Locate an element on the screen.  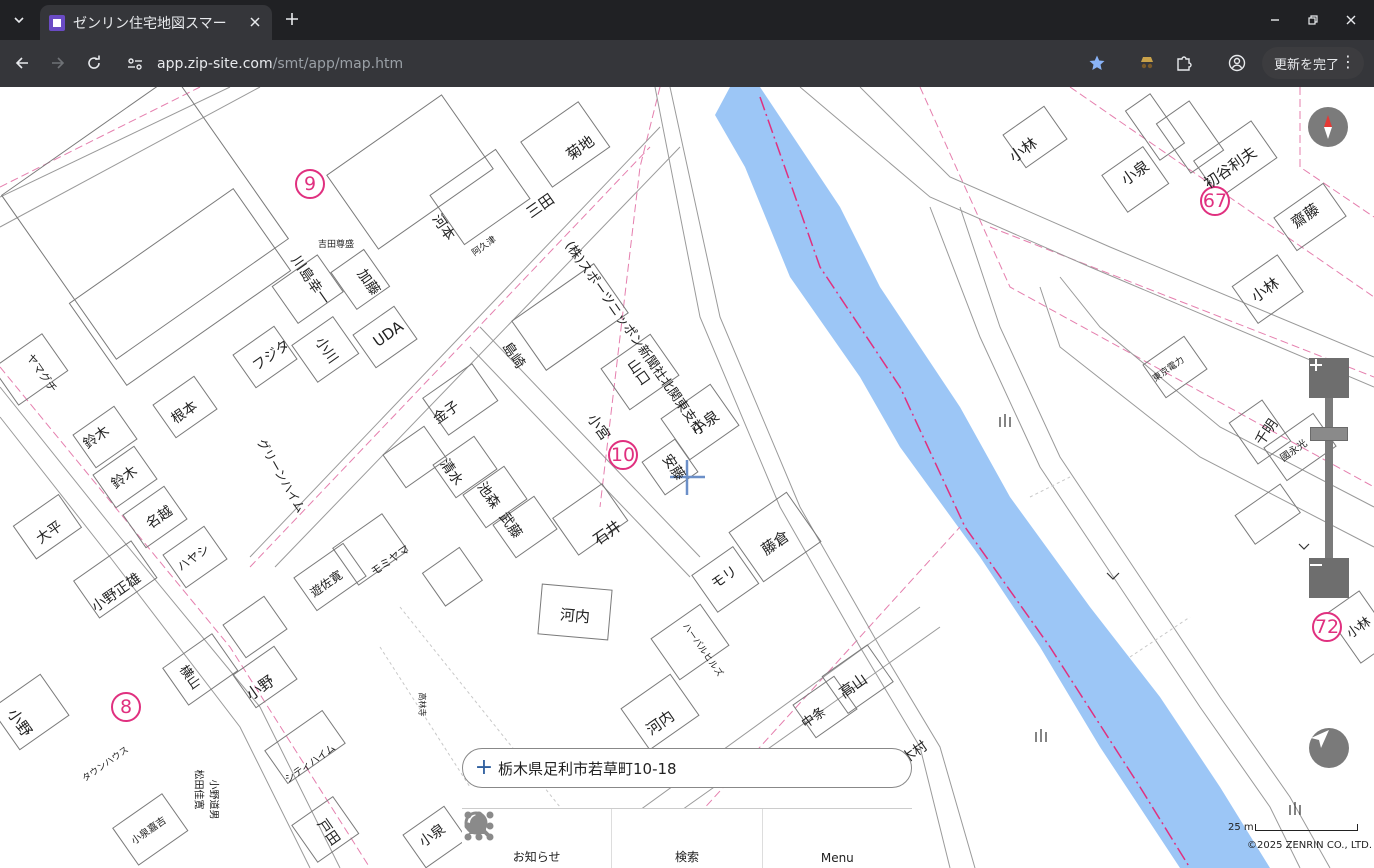
map-label: 松田佳寛 is located at coordinates (198, 789).